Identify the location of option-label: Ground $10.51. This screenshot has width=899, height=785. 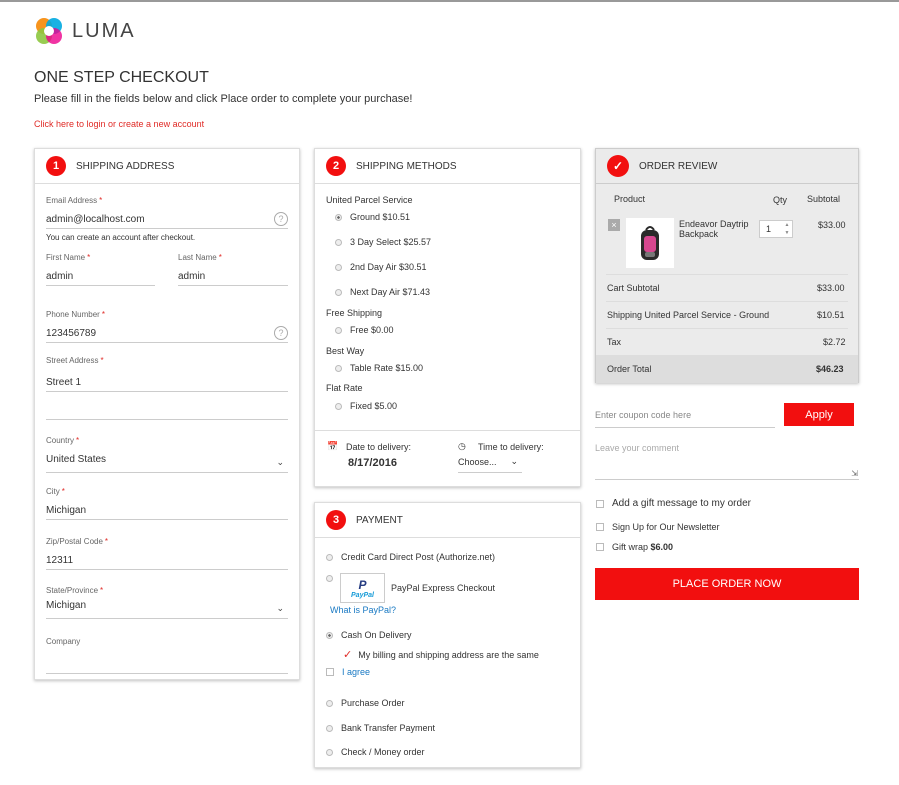
(380, 217).